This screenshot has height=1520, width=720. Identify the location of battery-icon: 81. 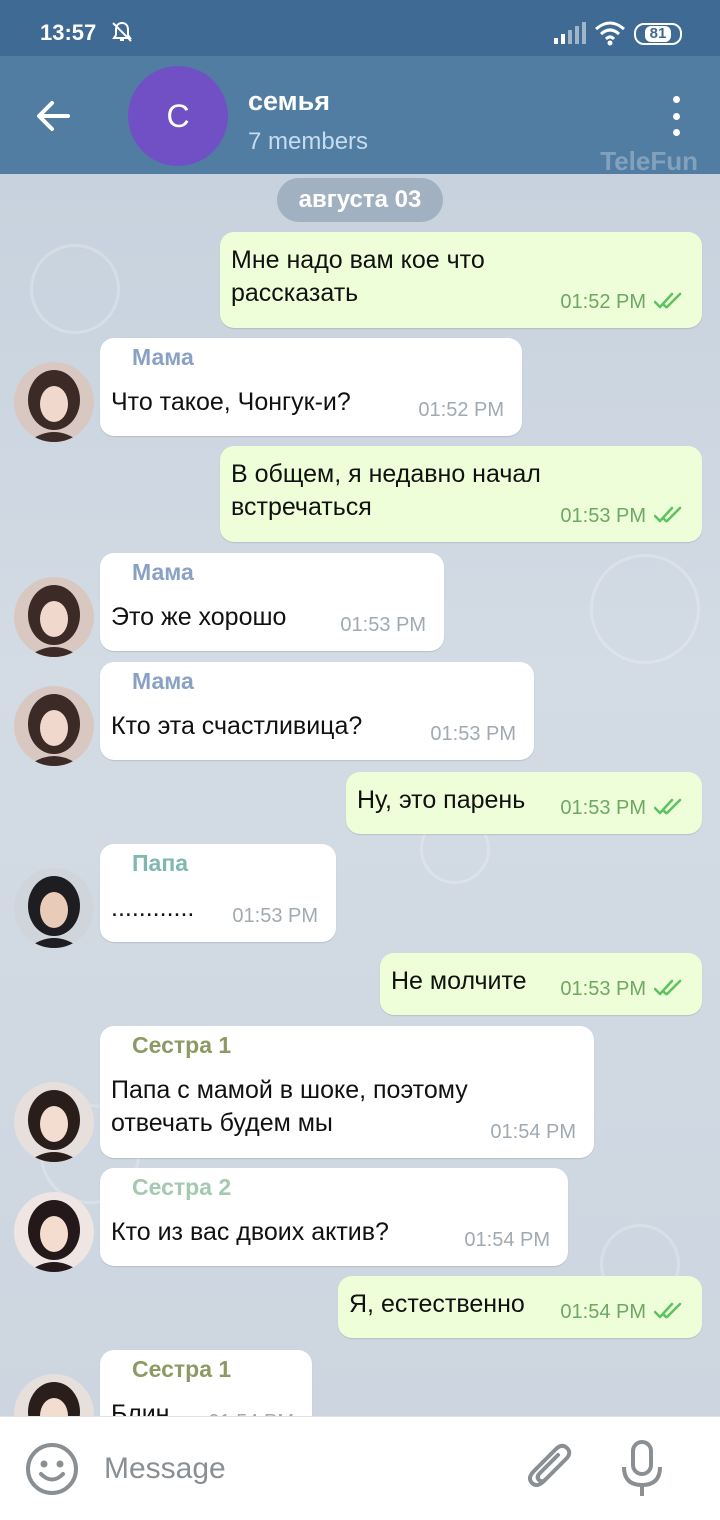
(658, 34).